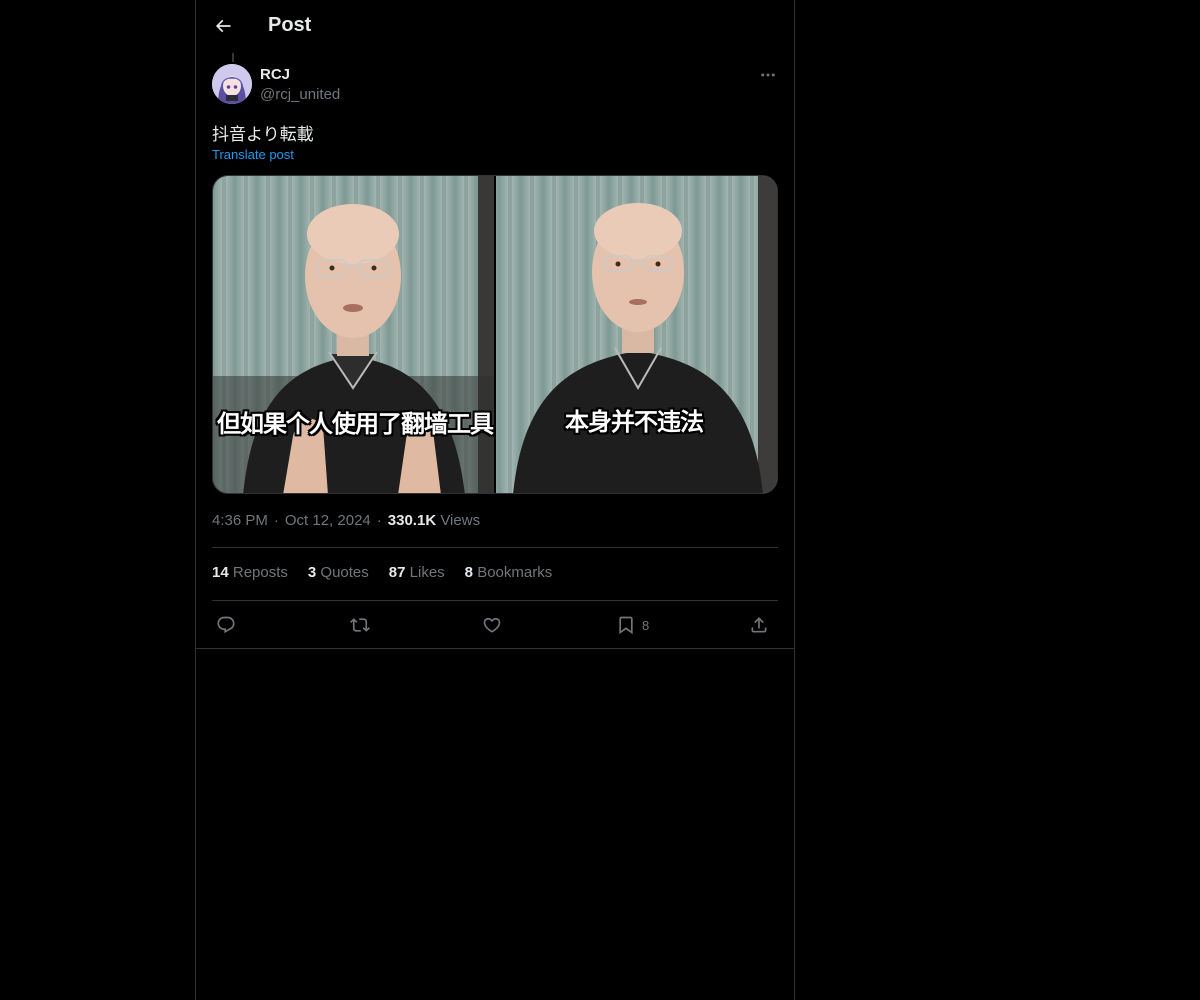 The image size is (1200, 1000). Describe the element at coordinates (300, 94) in the screenshot. I see `author-handle: @rcj_united` at that location.